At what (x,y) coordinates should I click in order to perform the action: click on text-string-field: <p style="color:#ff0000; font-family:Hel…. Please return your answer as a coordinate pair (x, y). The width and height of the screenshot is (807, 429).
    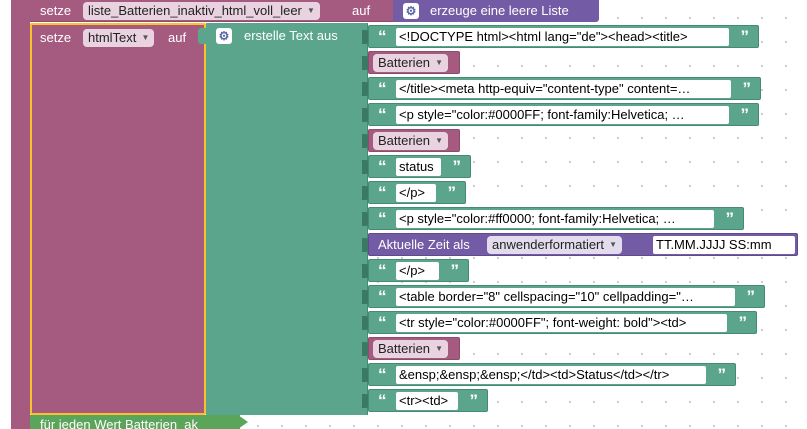
    Looking at the image, I should click on (555, 219).